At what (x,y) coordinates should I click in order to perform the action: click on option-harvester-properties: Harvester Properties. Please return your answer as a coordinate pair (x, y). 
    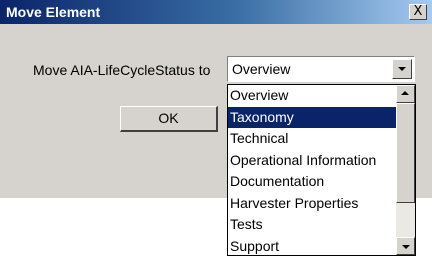
    Looking at the image, I should click on (312, 204).